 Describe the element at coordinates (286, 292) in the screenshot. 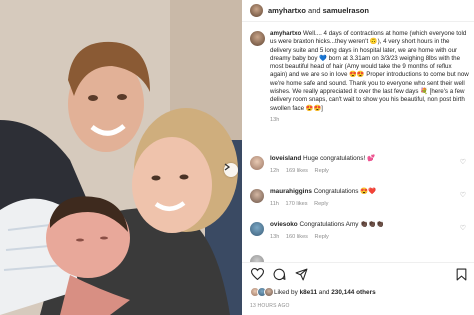

I see `liked-by-label: Liked by` at that location.